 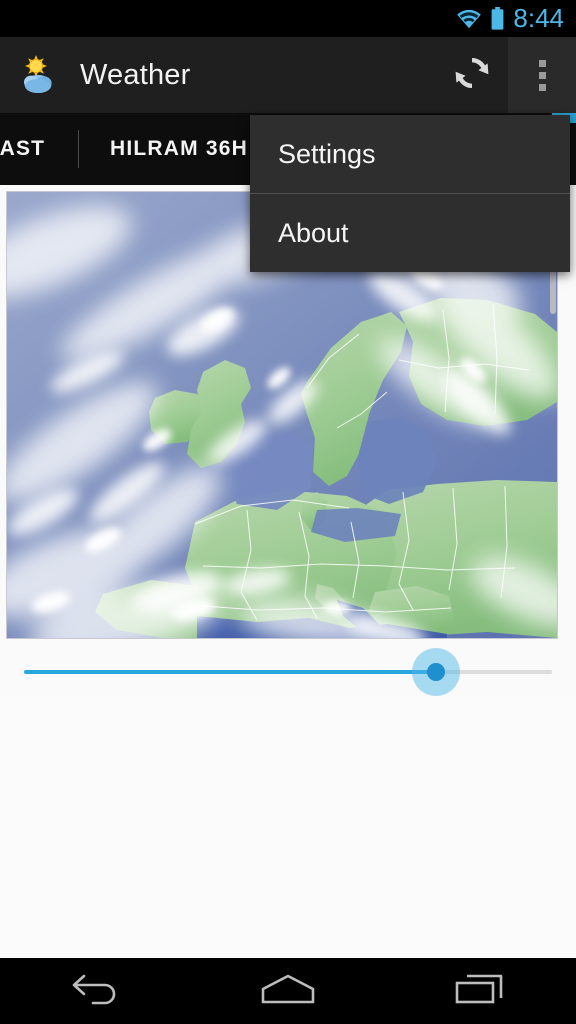 I want to click on time-slider, so click(x=288, y=672).